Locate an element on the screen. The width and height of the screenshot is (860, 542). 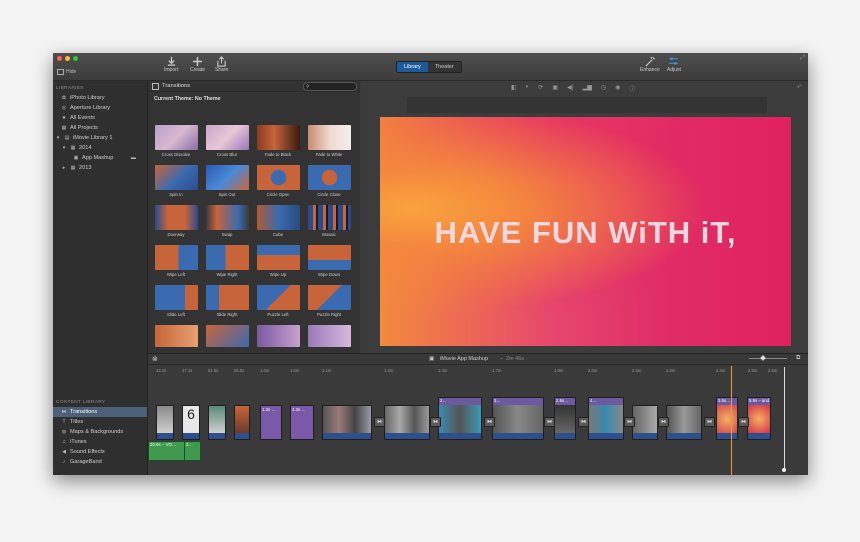
transition-fade-to-black: Fade to Black is located at coordinates (278, 141).